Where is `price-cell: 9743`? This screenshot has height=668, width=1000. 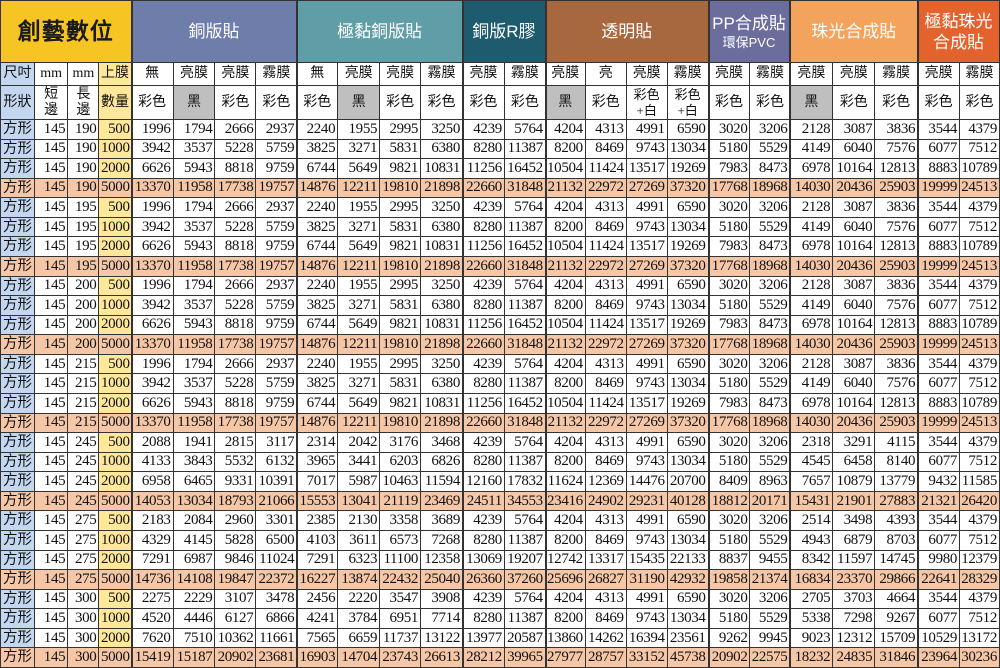 price-cell: 9743 is located at coordinates (646, 149).